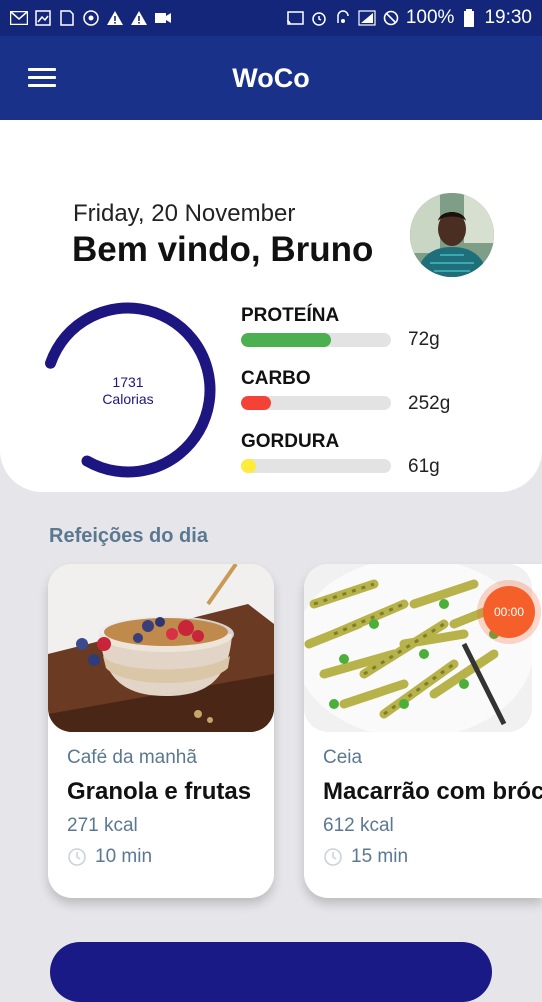  What do you see at coordinates (380, 856) in the screenshot?
I see `meal-duration: 15 min` at bounding box center [380, 856].